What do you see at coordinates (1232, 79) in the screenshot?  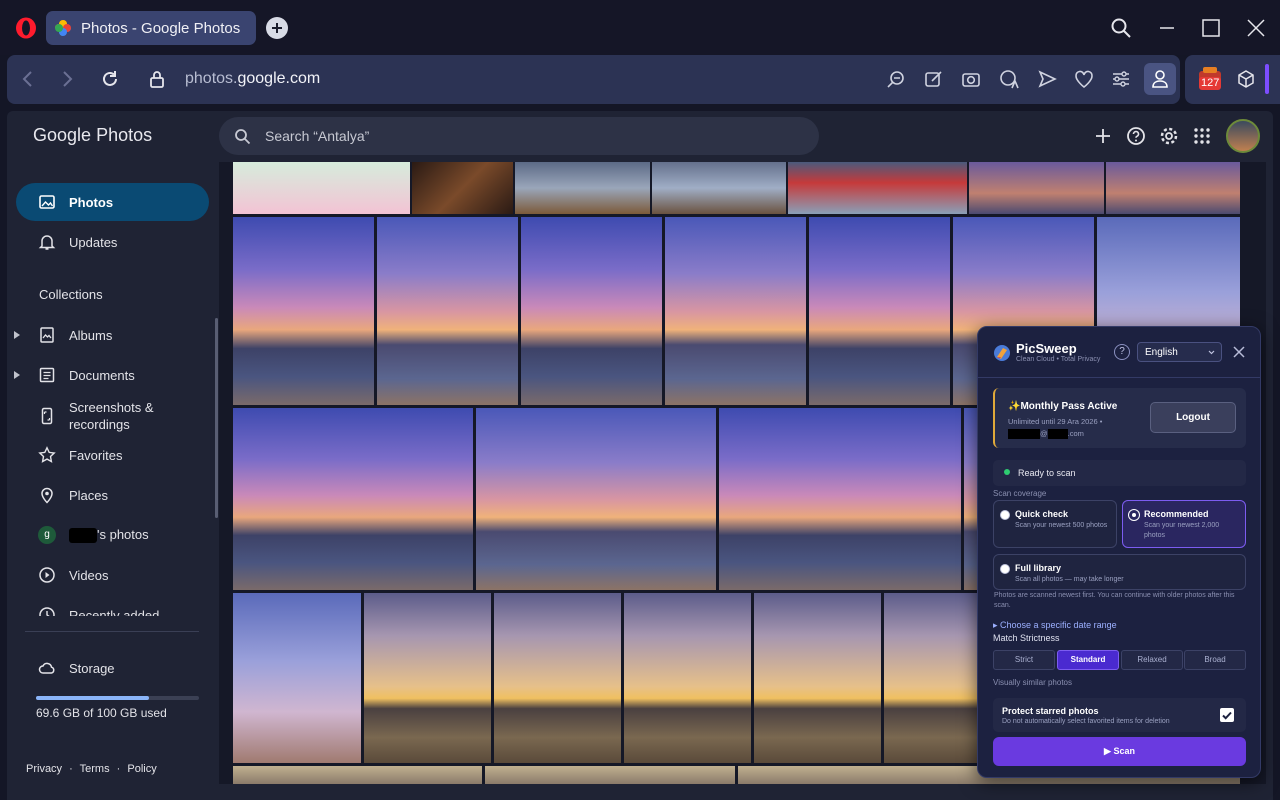 I see `extensions-bar: 127` at bounding box center [1232, 79].